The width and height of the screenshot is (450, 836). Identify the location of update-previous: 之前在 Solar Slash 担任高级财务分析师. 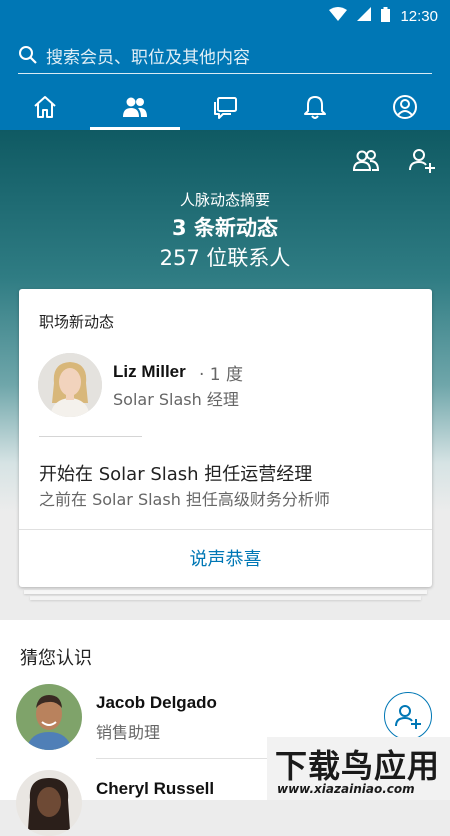
(184, 499).